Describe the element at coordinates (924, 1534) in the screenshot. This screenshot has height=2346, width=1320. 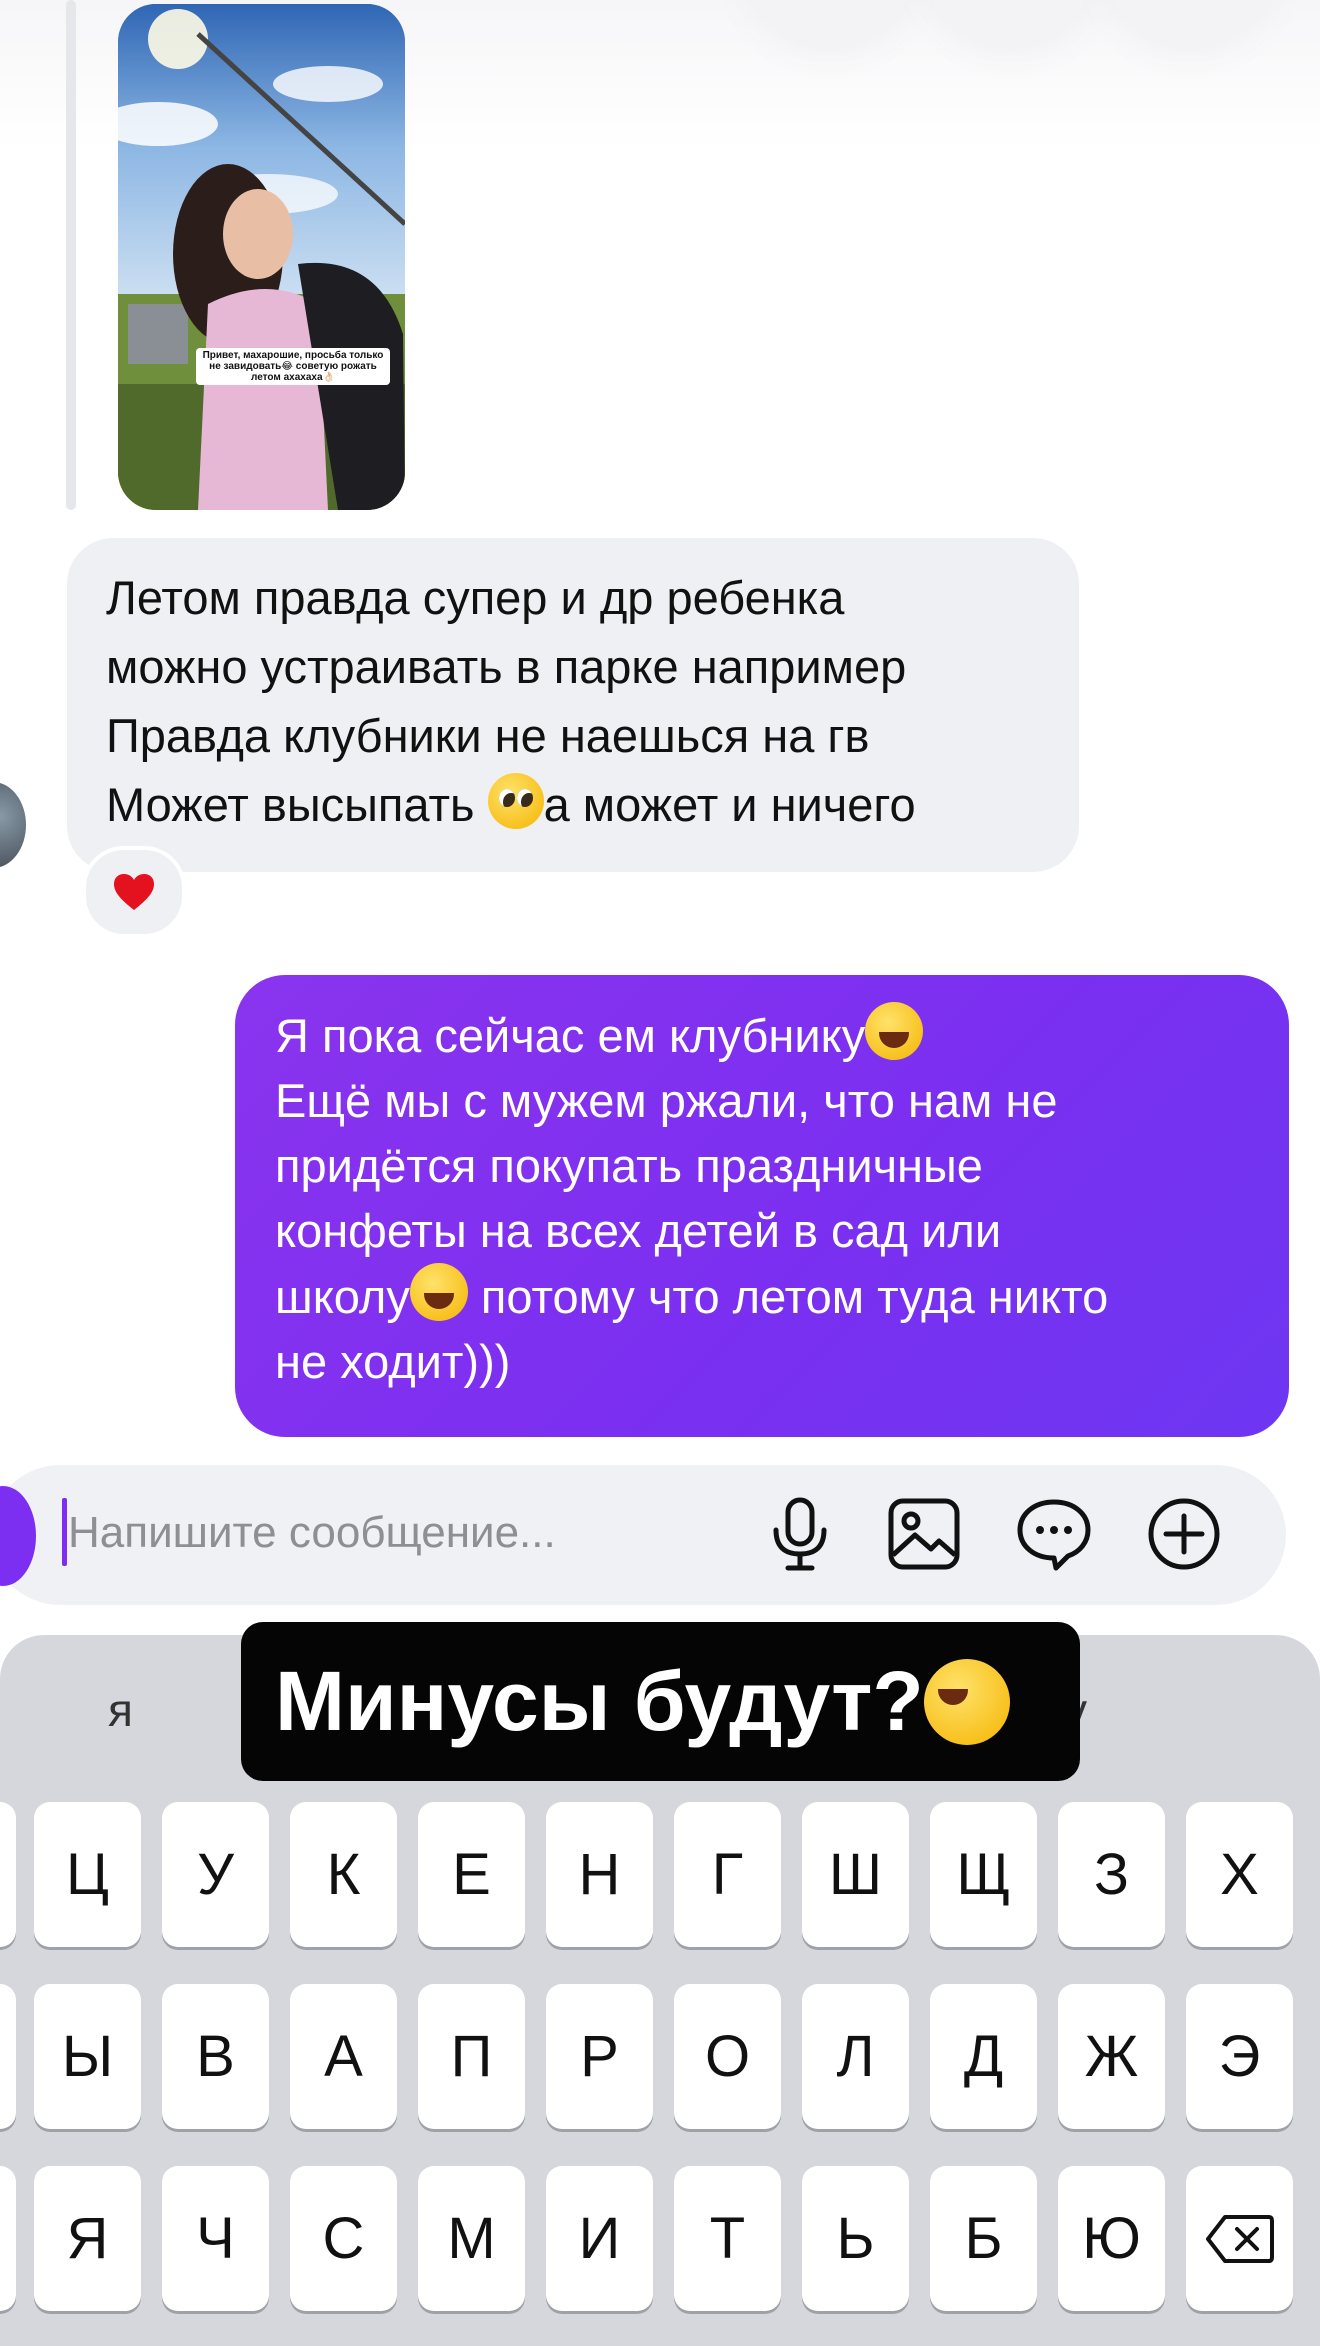
I see `image-icon` at that location.